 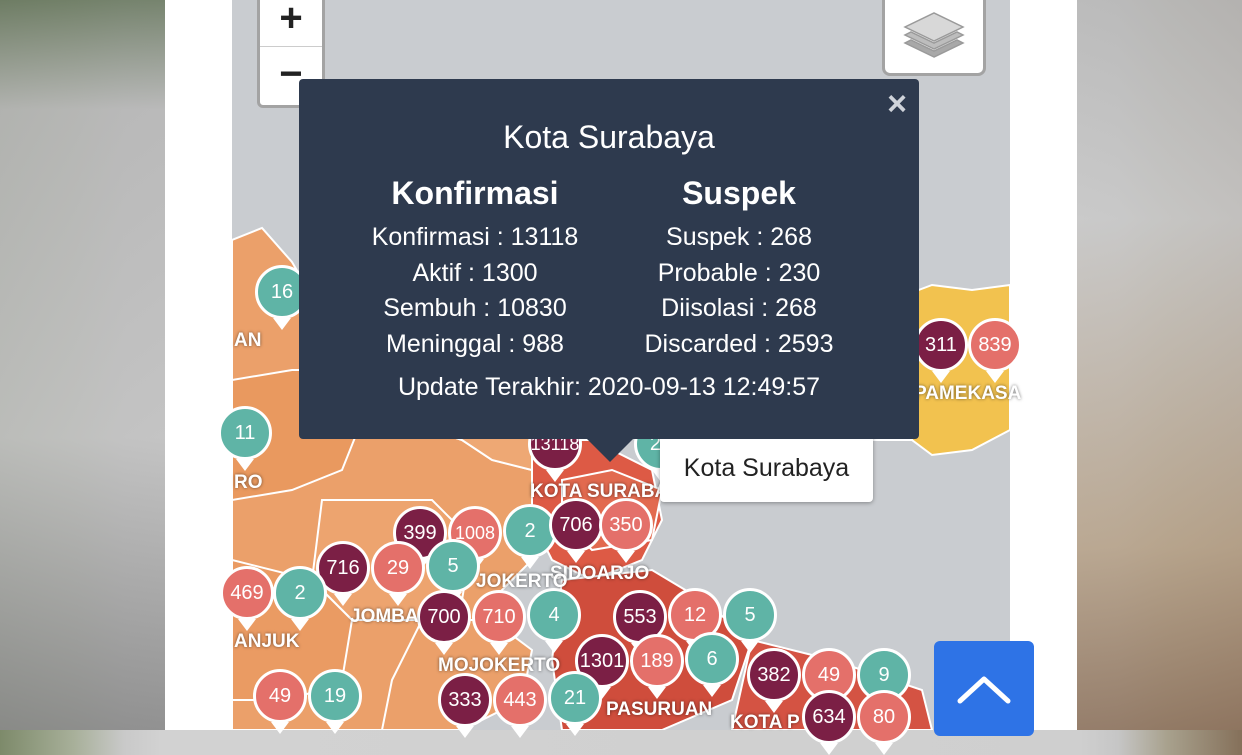 I want to click on region-label: RO, so click(x=248, y=482).